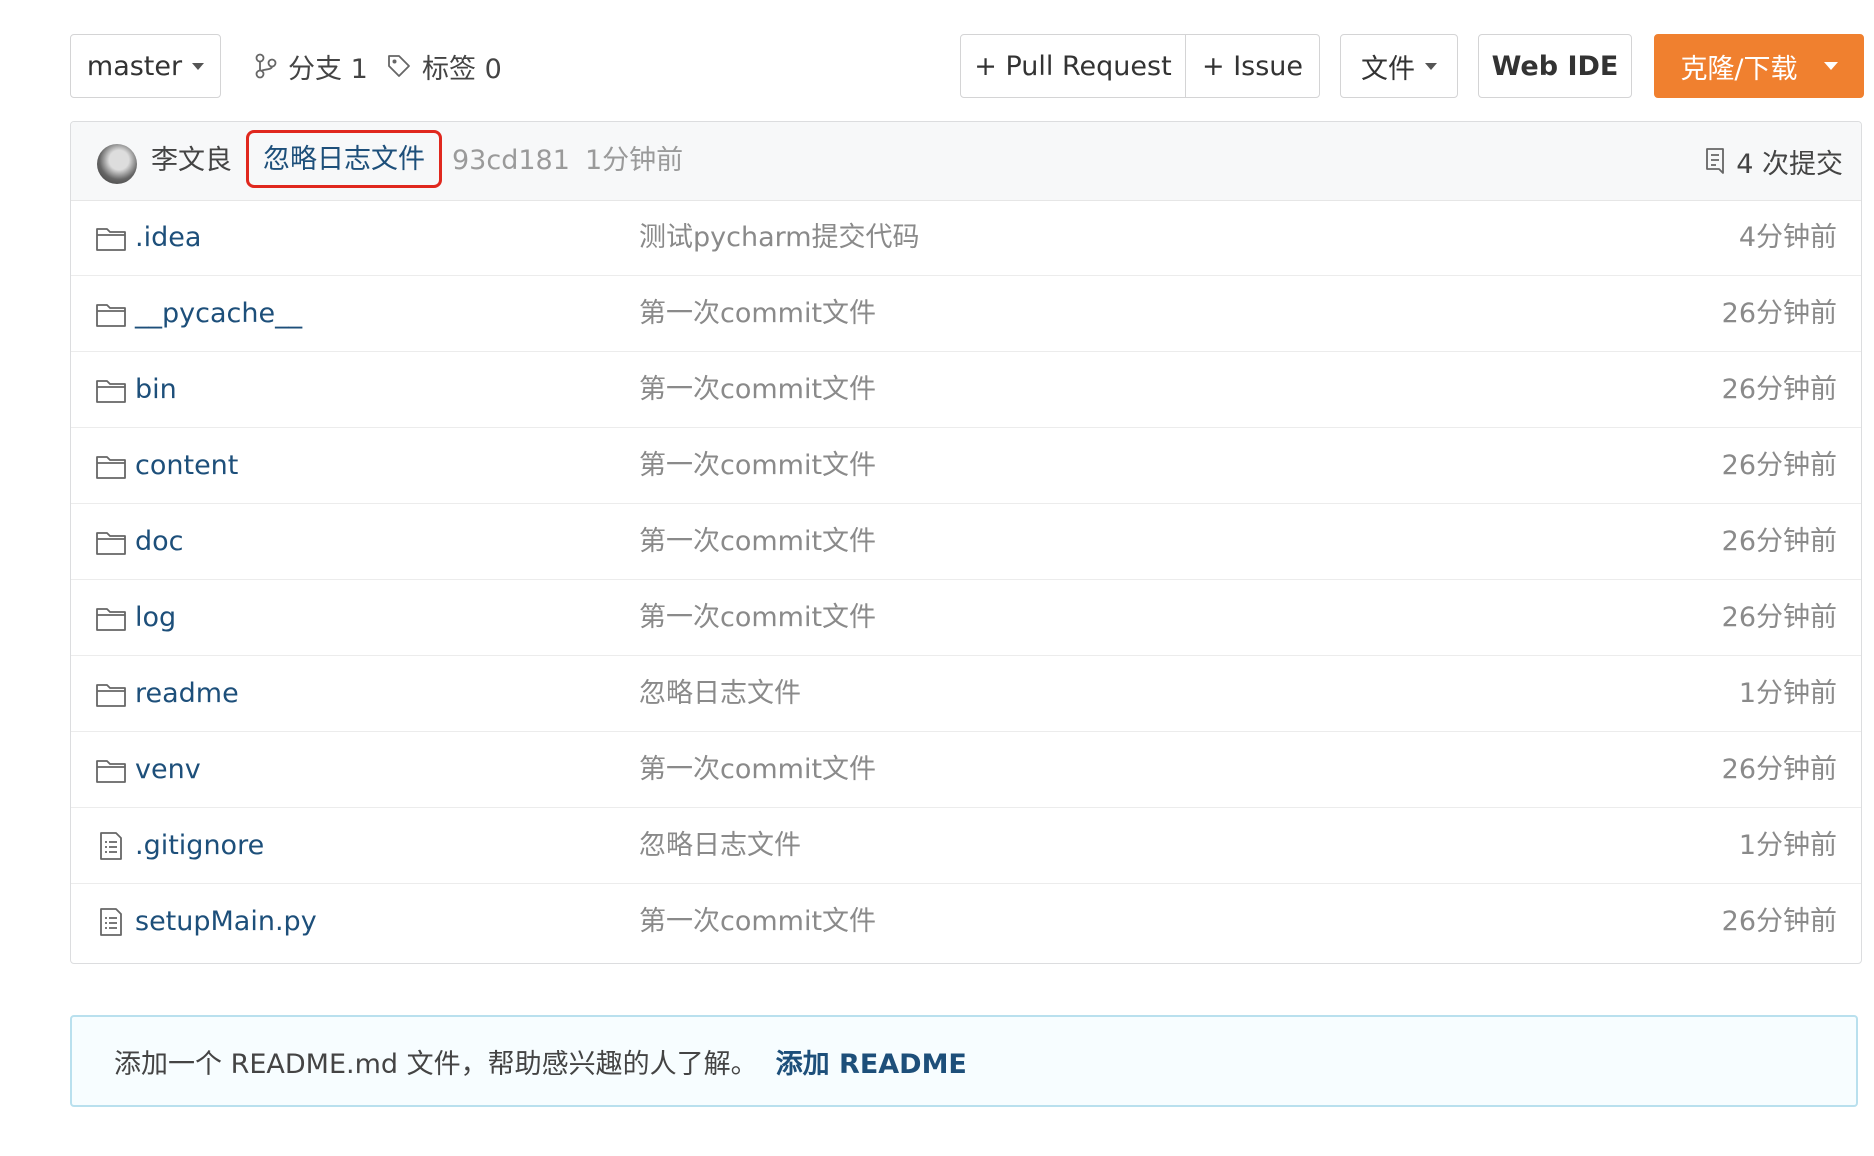  Describe the element at coordinates (462, 69) in the screenshot. I see `tags-label: 标签 0` at that location.